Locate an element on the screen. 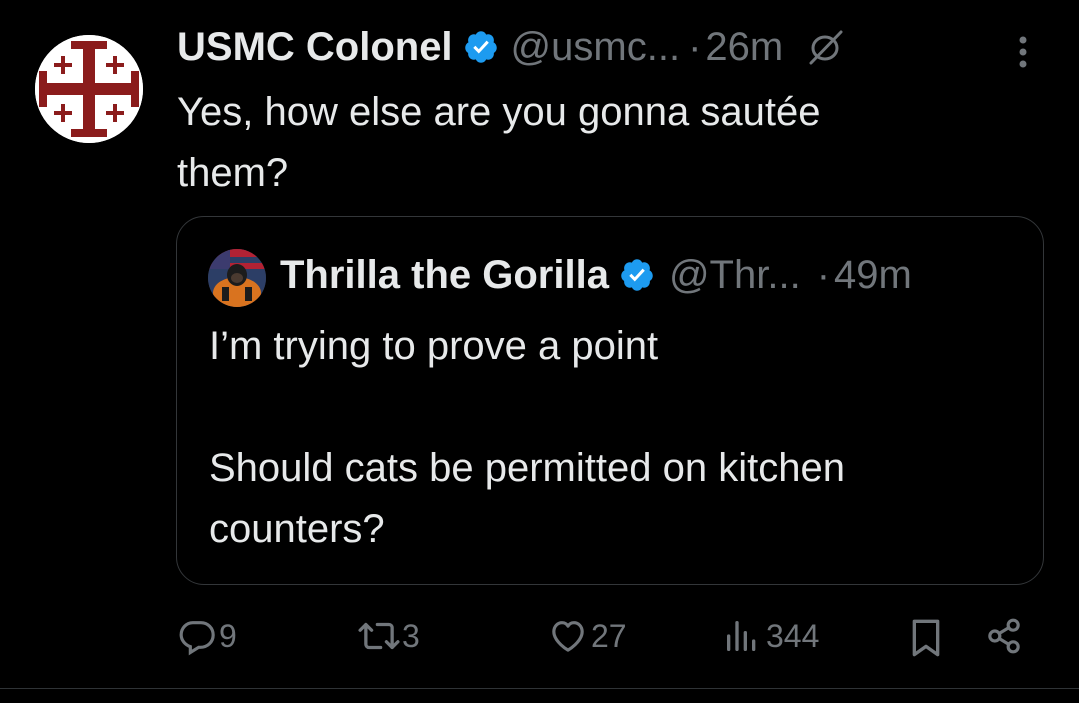  repost-icon is located at coordinates (379, 636).